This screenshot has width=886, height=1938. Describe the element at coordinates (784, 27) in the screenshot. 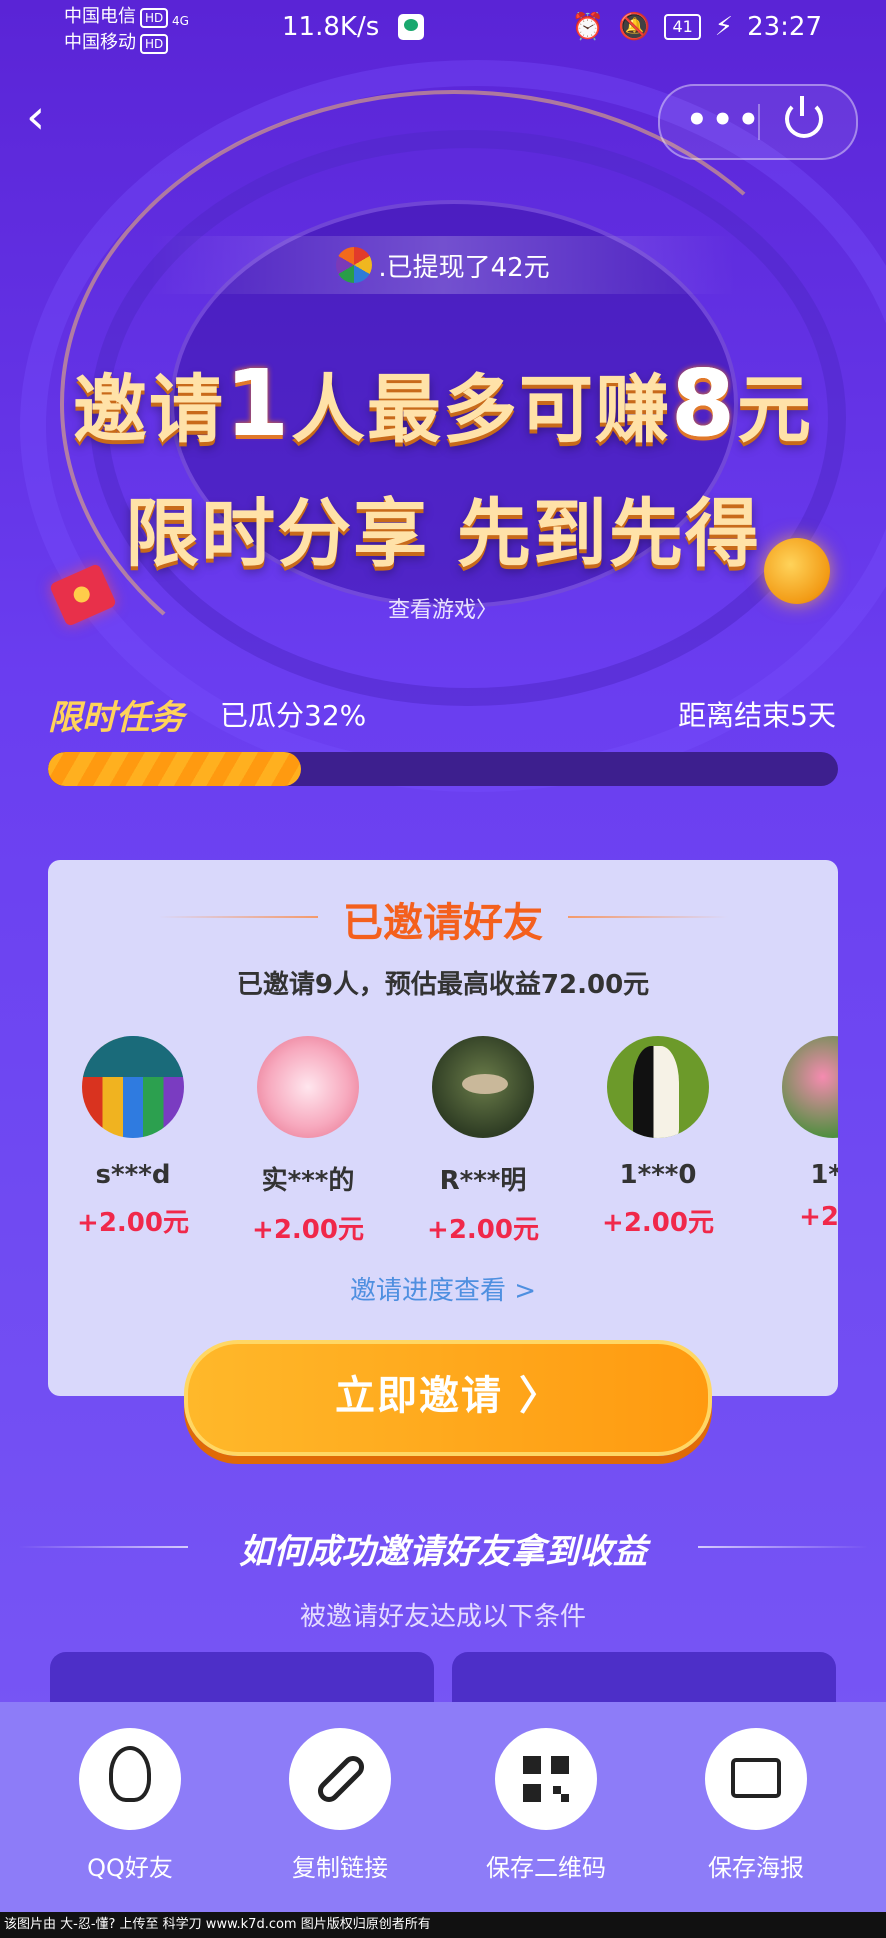

I see `clock: 23:27` at that location.